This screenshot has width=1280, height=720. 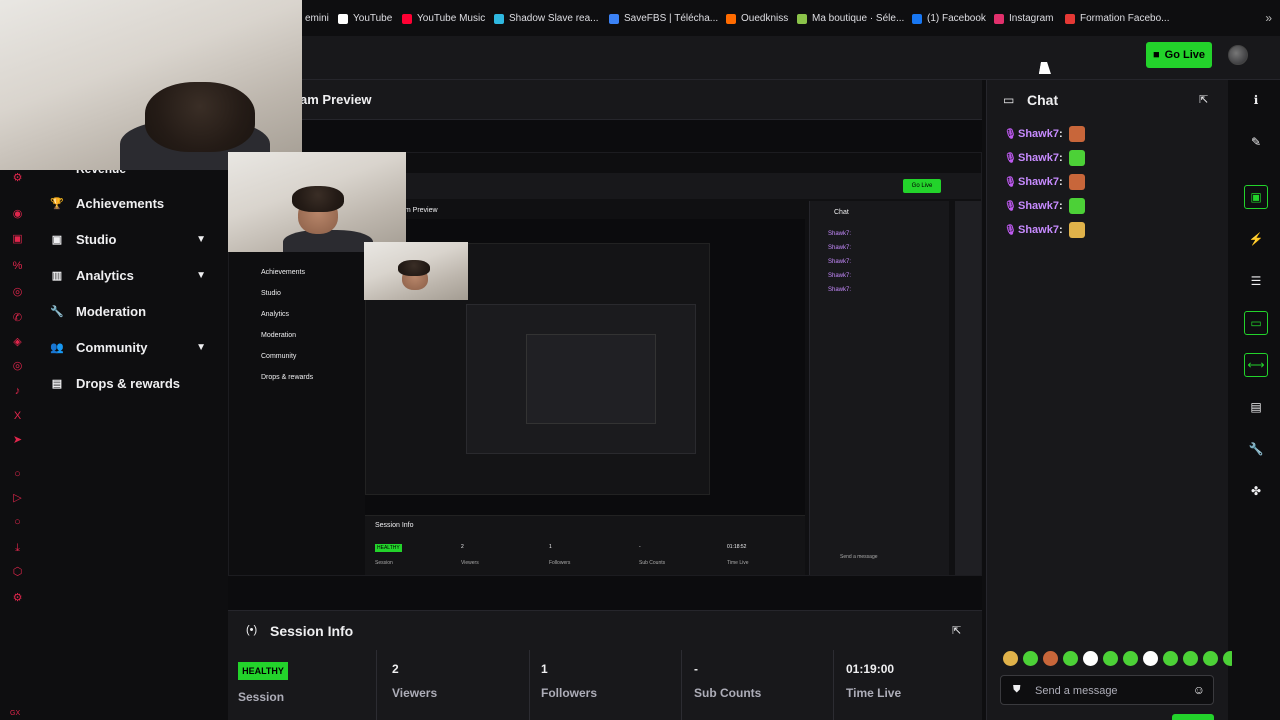 What do you see at coordinates (17, 266) in the screenshot?
I see `social-link-icon: %` at bounding box center [17, 266].